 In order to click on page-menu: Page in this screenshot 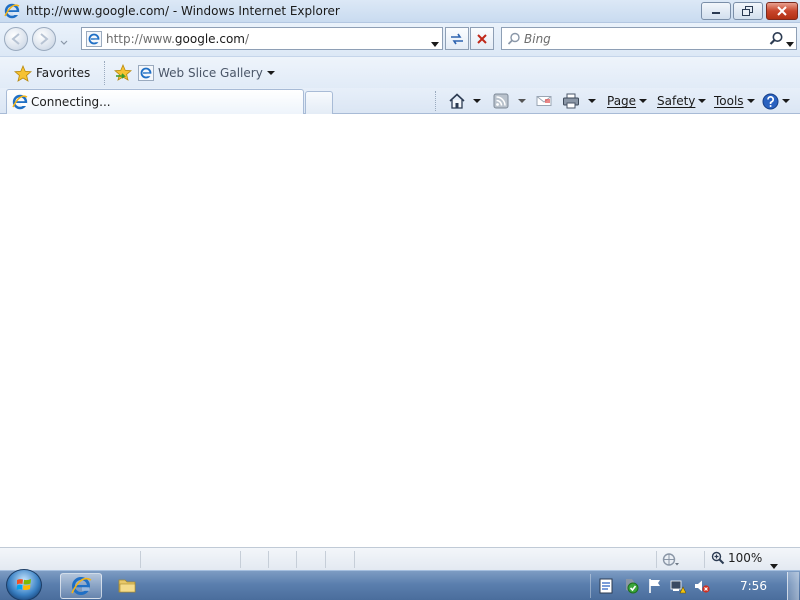, I will do `click(627, 101)`.